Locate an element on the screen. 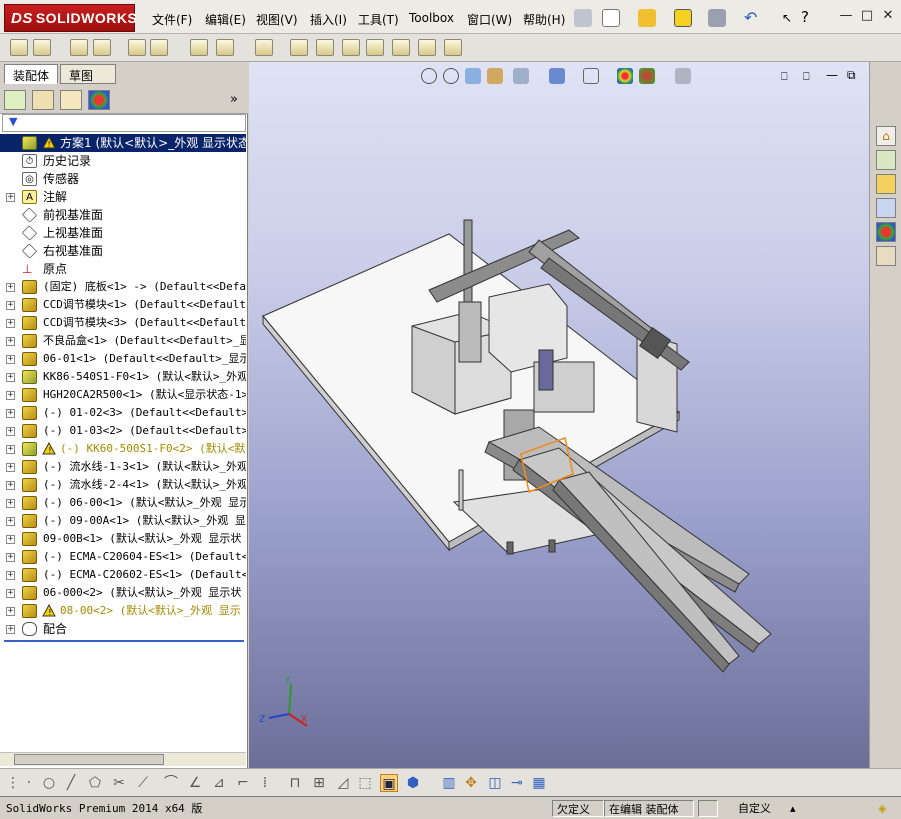  linear-pattern-icon is located at coordinates (102, 47).